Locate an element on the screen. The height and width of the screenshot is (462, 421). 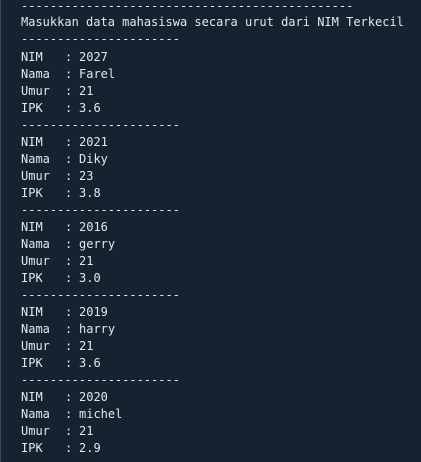
record-nim: NIM:2027 is located at coordinates (64, 57).